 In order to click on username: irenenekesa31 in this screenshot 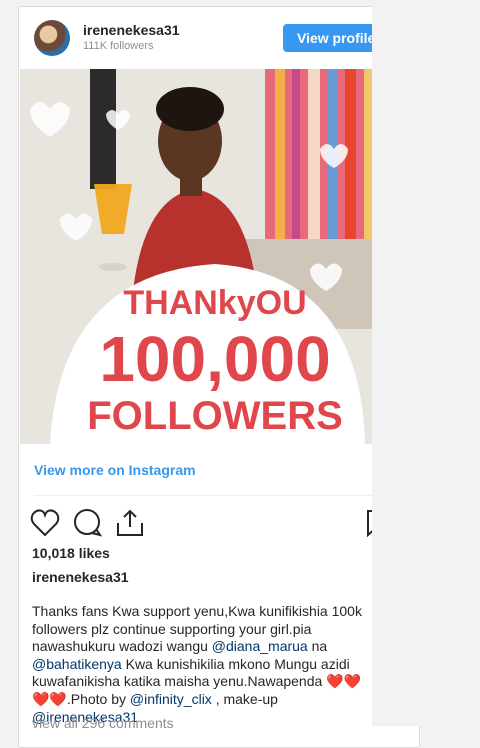, I will do `click(131, 30)`.